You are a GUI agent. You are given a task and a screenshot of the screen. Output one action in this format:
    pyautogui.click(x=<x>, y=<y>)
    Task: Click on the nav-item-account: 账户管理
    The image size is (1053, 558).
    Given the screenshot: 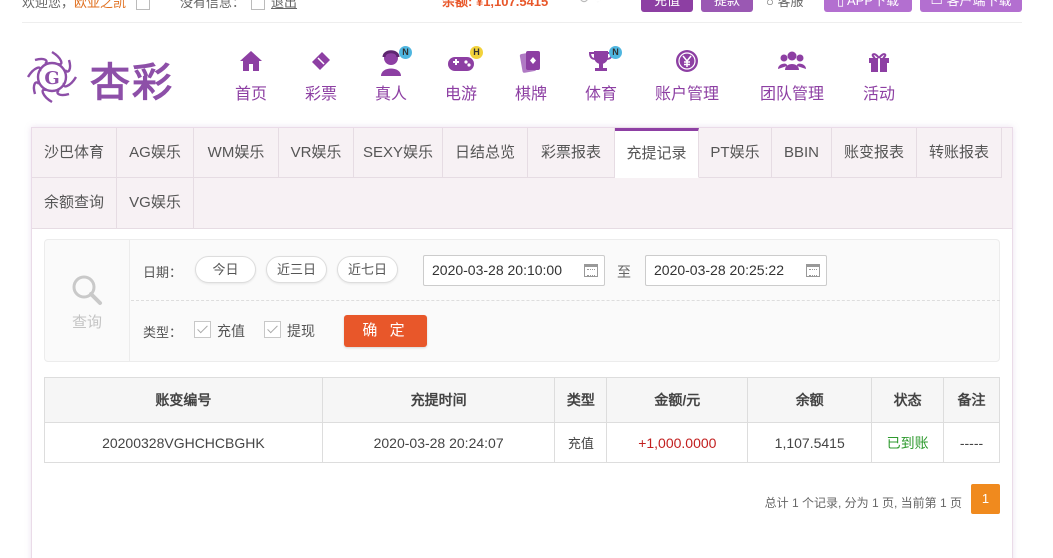 What is the action you would take?
    pyautogui.click(x=687, y=76)
    